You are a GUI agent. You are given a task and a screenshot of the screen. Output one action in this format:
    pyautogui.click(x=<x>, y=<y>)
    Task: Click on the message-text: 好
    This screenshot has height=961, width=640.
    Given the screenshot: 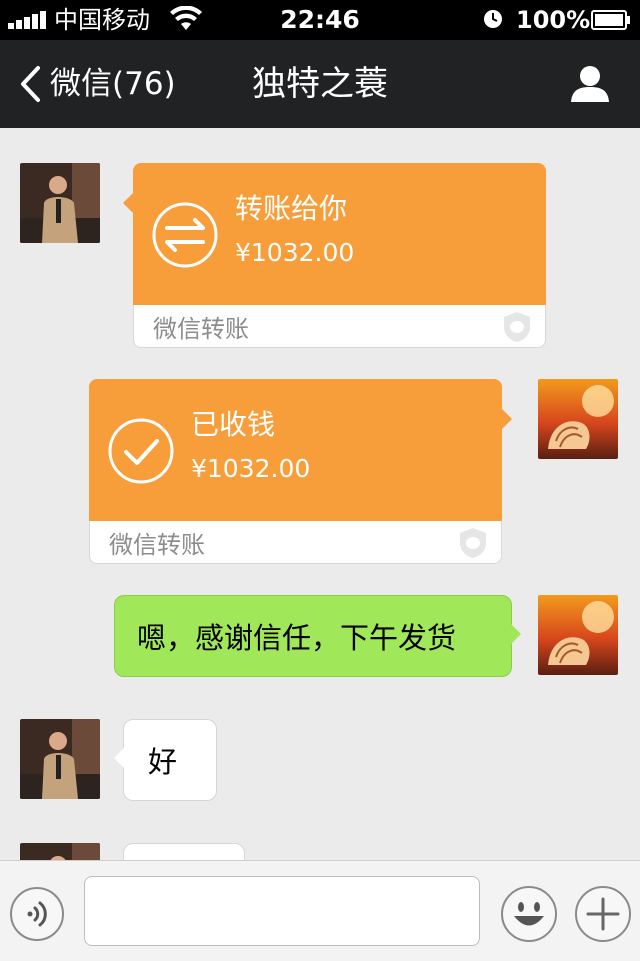 What is the action you would take?
    pyautogui.click(x=163, y=762)
    